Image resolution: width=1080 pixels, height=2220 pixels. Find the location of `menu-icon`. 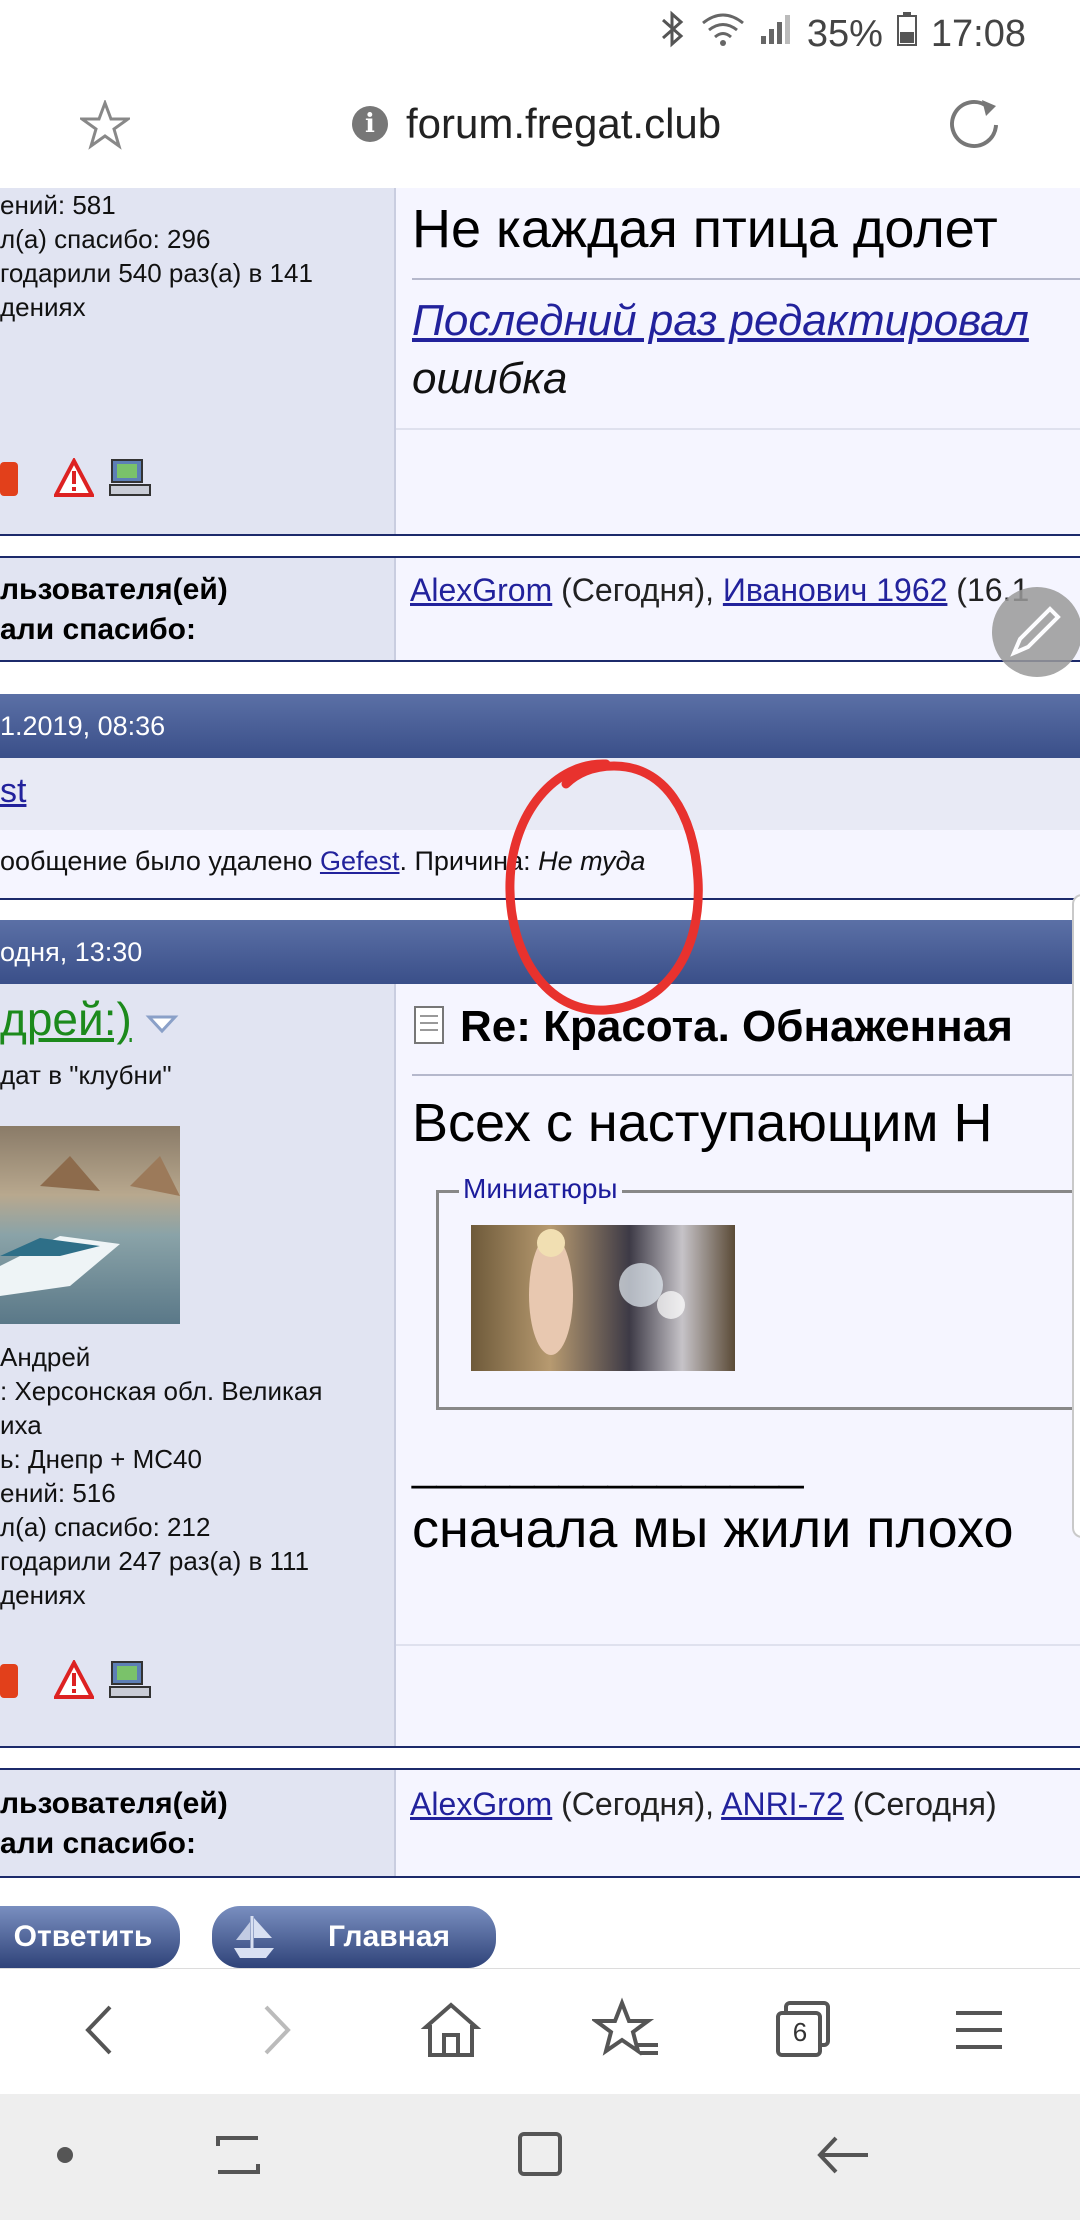

menu-icon is located at coordinates (979, 2030).